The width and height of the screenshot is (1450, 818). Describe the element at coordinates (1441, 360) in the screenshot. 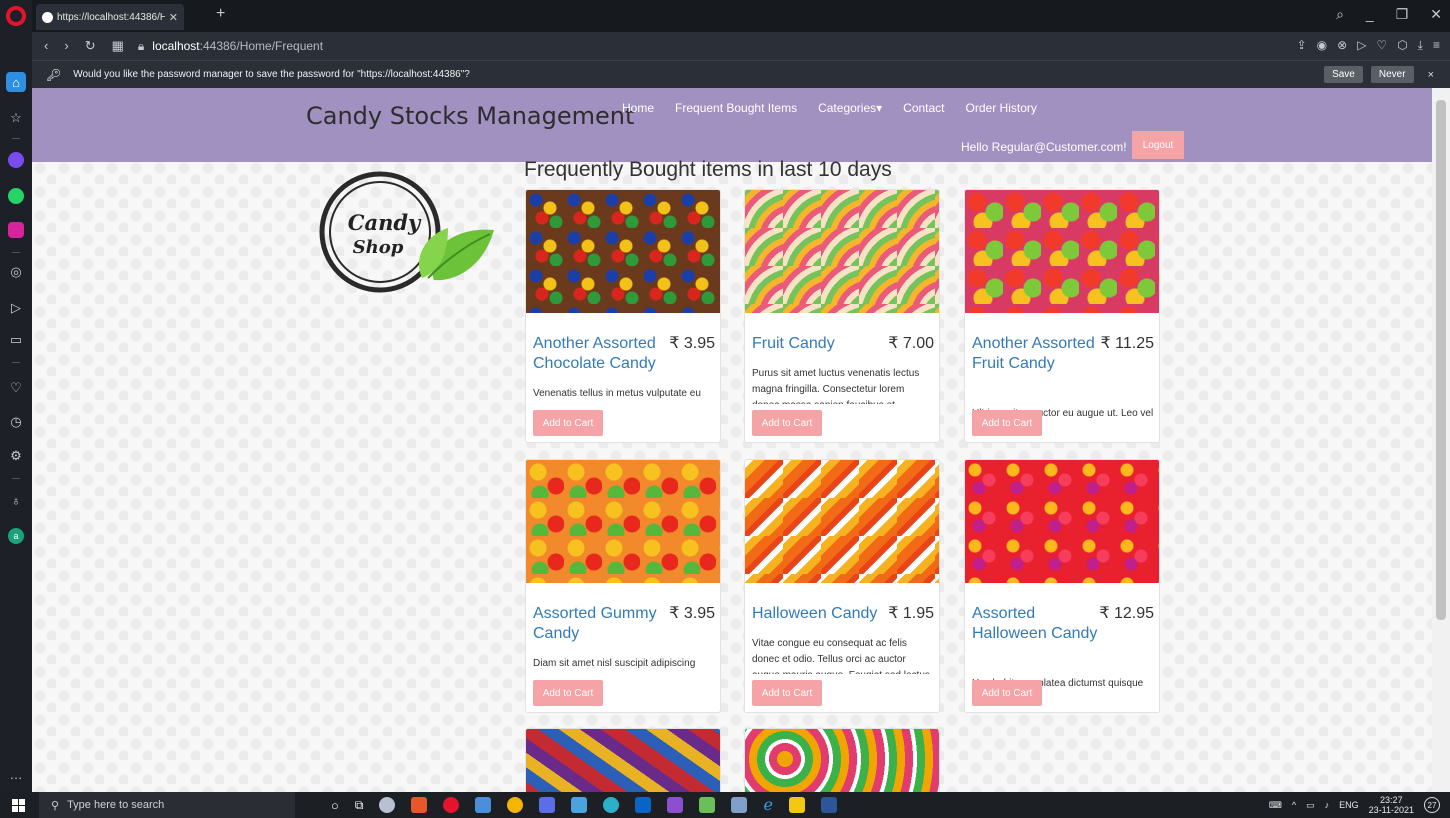

I see `scrollbar-thumb` at that location.